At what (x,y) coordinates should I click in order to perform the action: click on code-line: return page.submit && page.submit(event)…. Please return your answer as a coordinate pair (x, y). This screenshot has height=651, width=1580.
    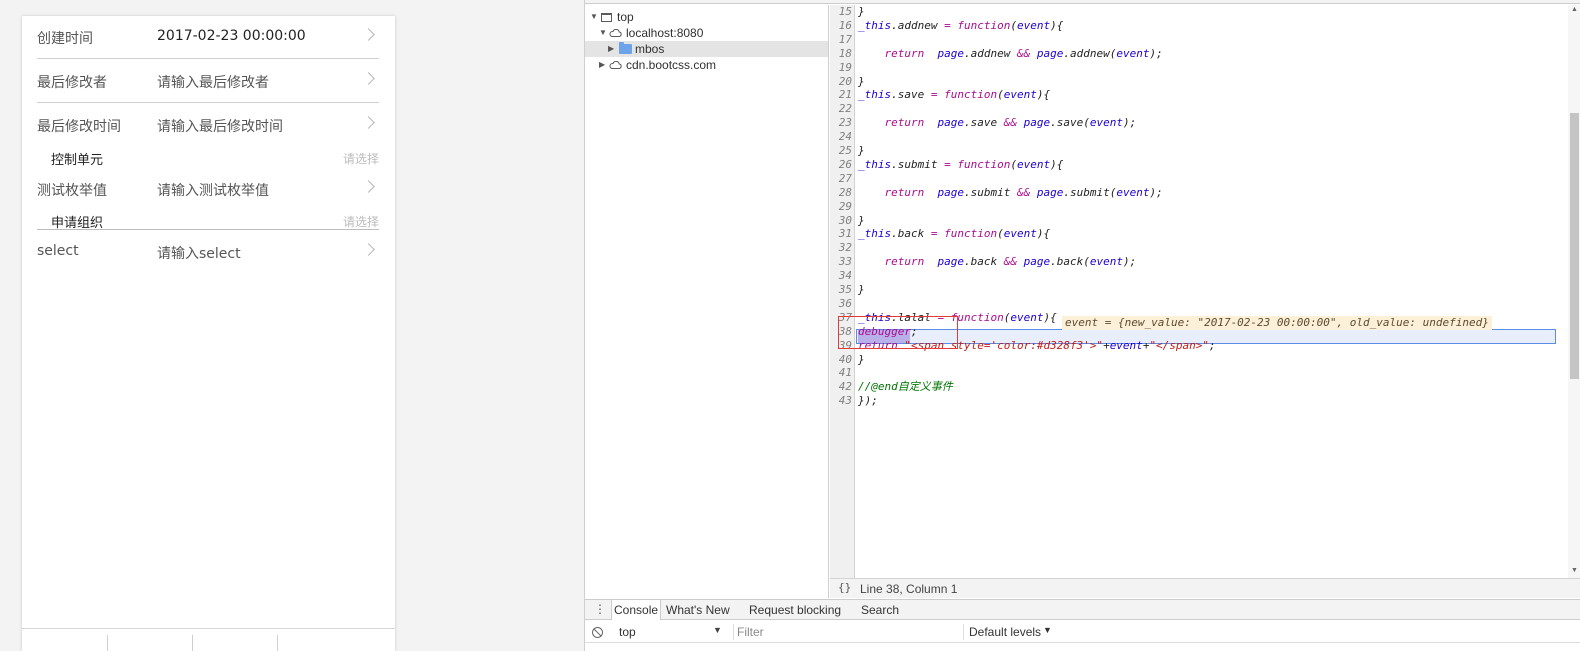
    Looking at the image, I should click on (1010, 193).